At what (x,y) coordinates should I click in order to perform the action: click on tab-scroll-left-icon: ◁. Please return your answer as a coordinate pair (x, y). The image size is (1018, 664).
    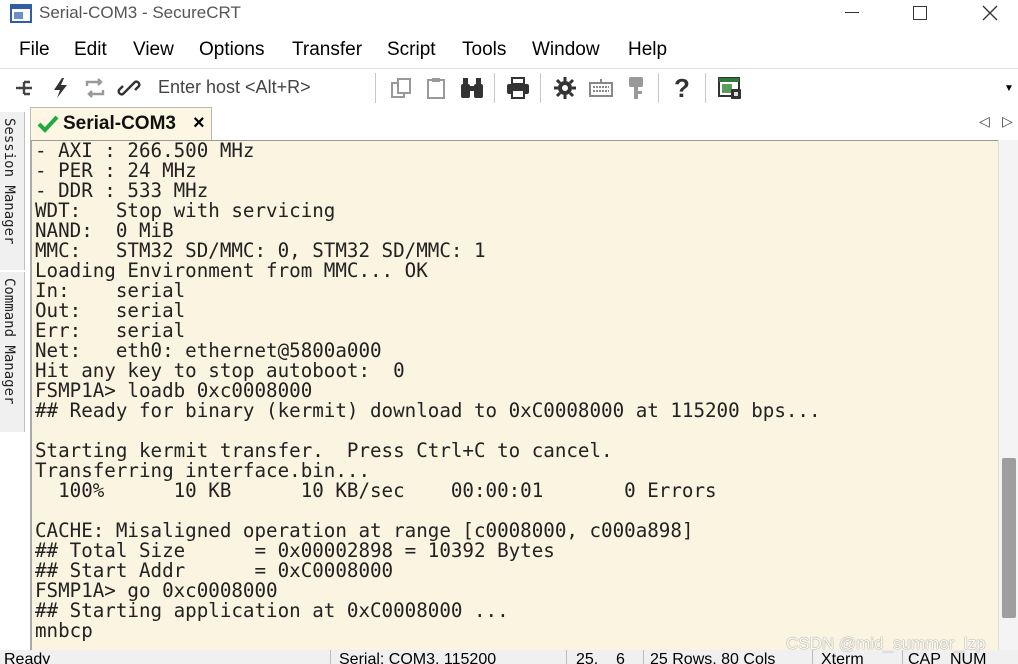
    Looking at the image, I should click on (984, 121).